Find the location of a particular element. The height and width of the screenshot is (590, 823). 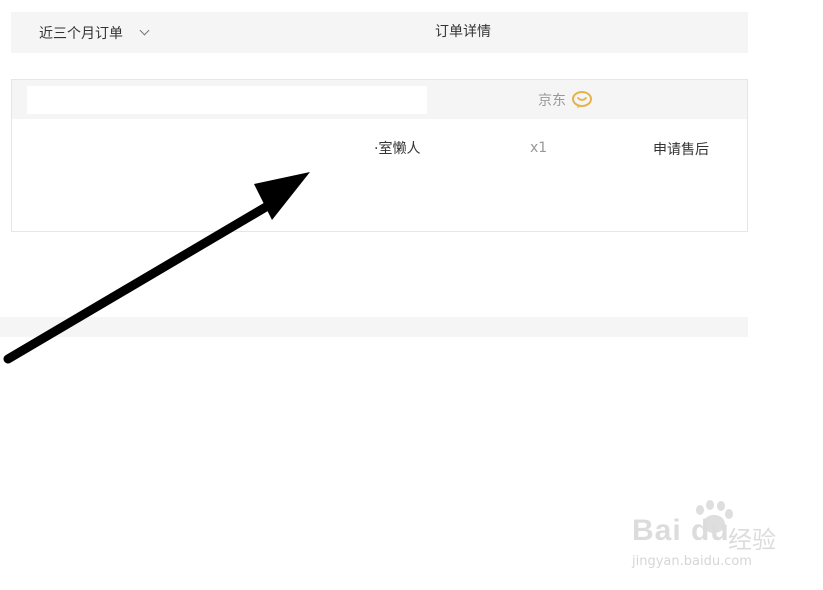

baidu-watermark: Bai du 经验 jingyan.baidu.com is located at coordinates (712, 540).